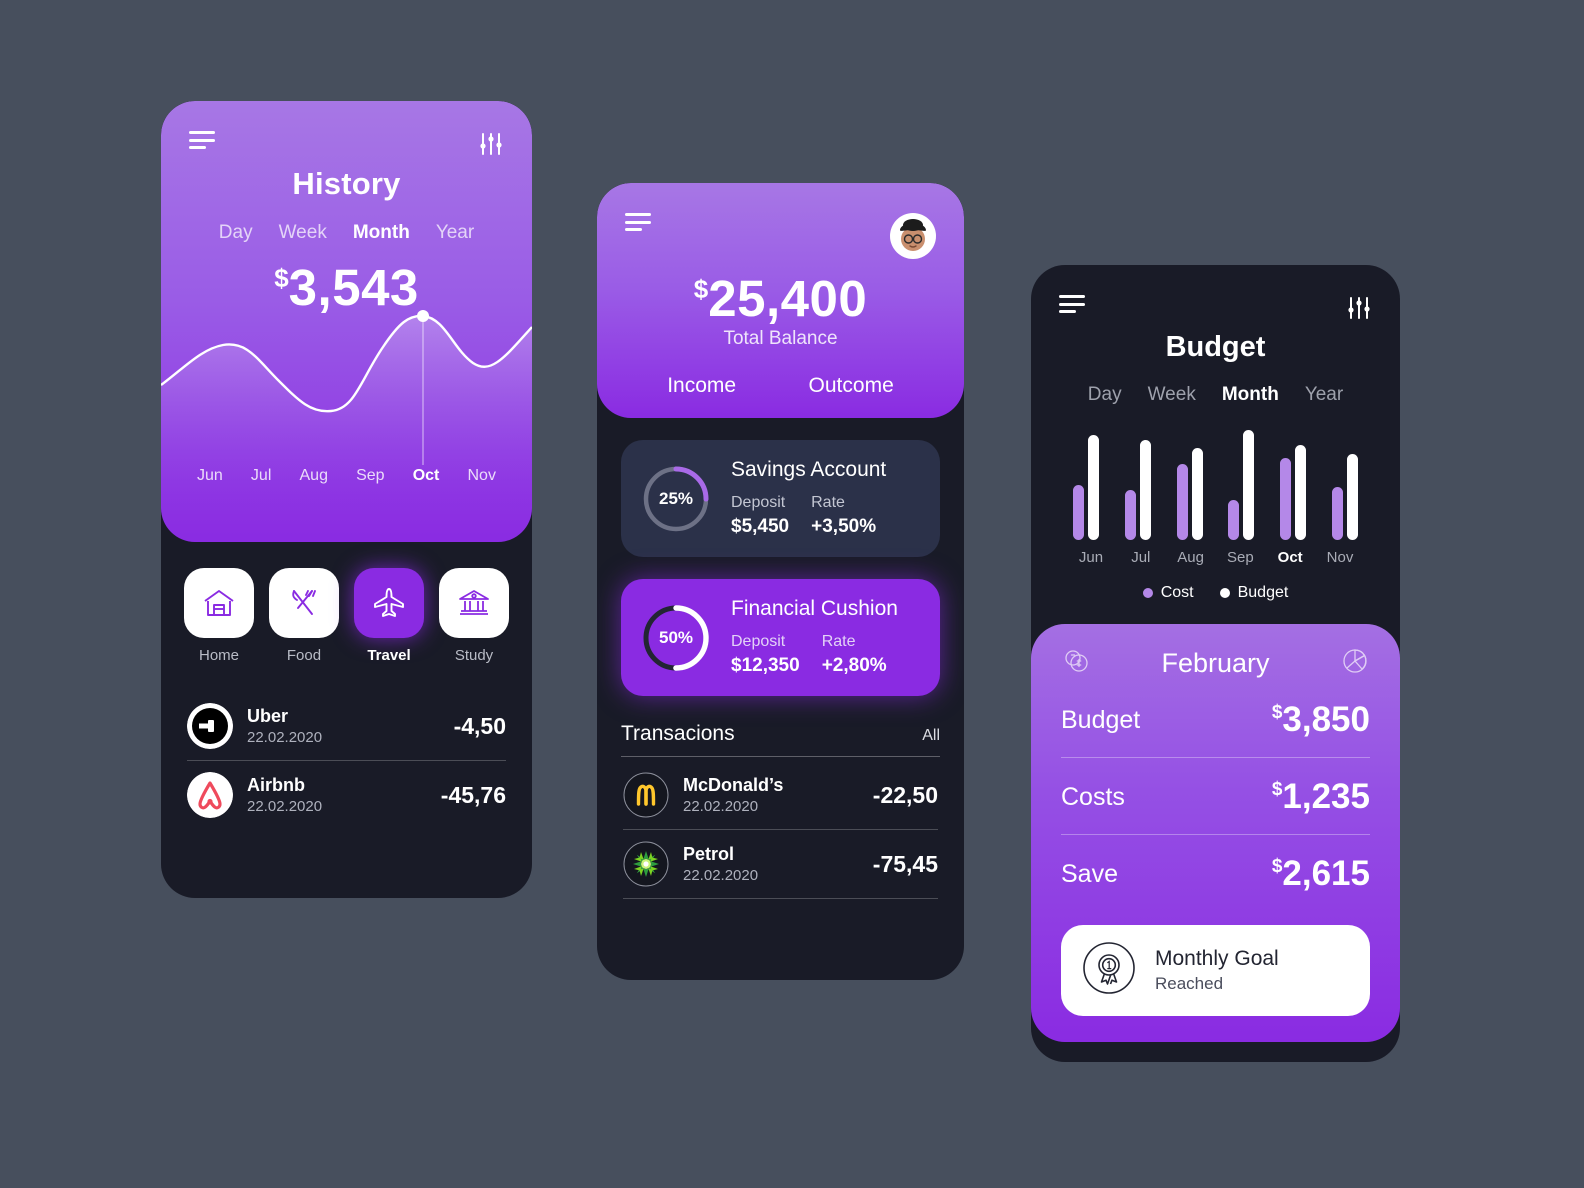  I want to click on bar-group-oct, so click(1293, 492).